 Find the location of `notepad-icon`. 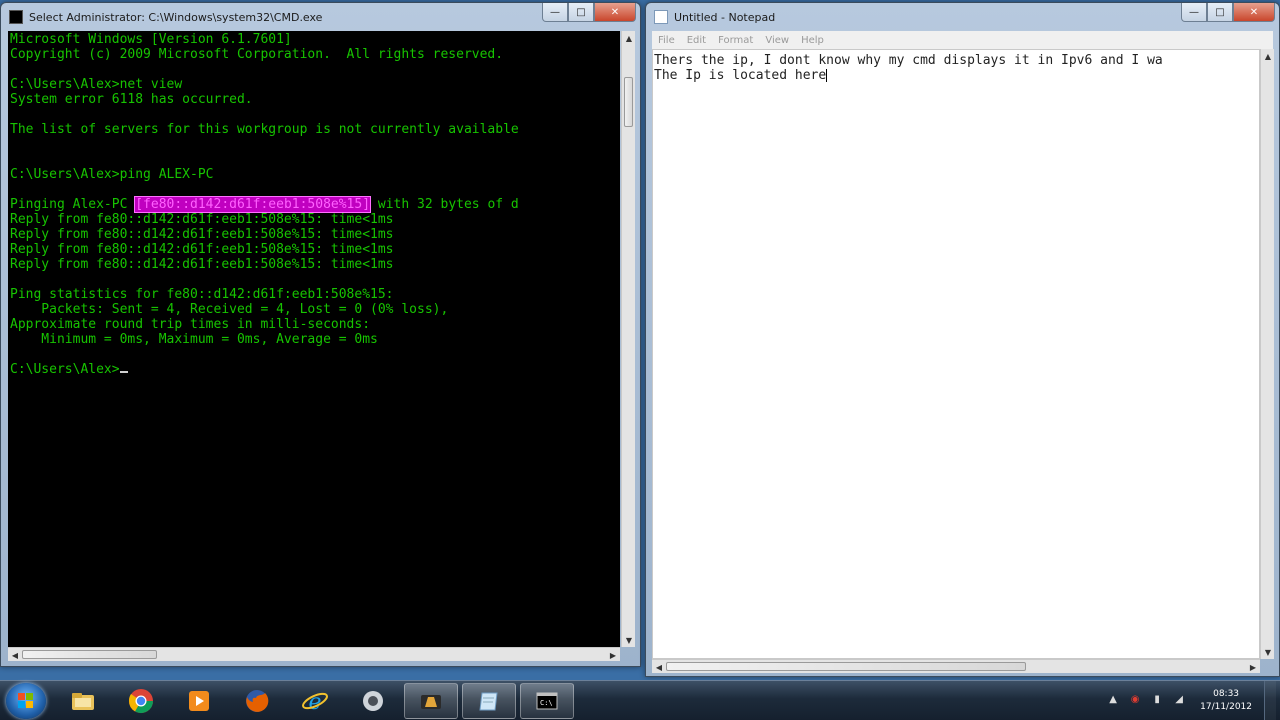

notepad-icon is located at coordinates (488, 701).